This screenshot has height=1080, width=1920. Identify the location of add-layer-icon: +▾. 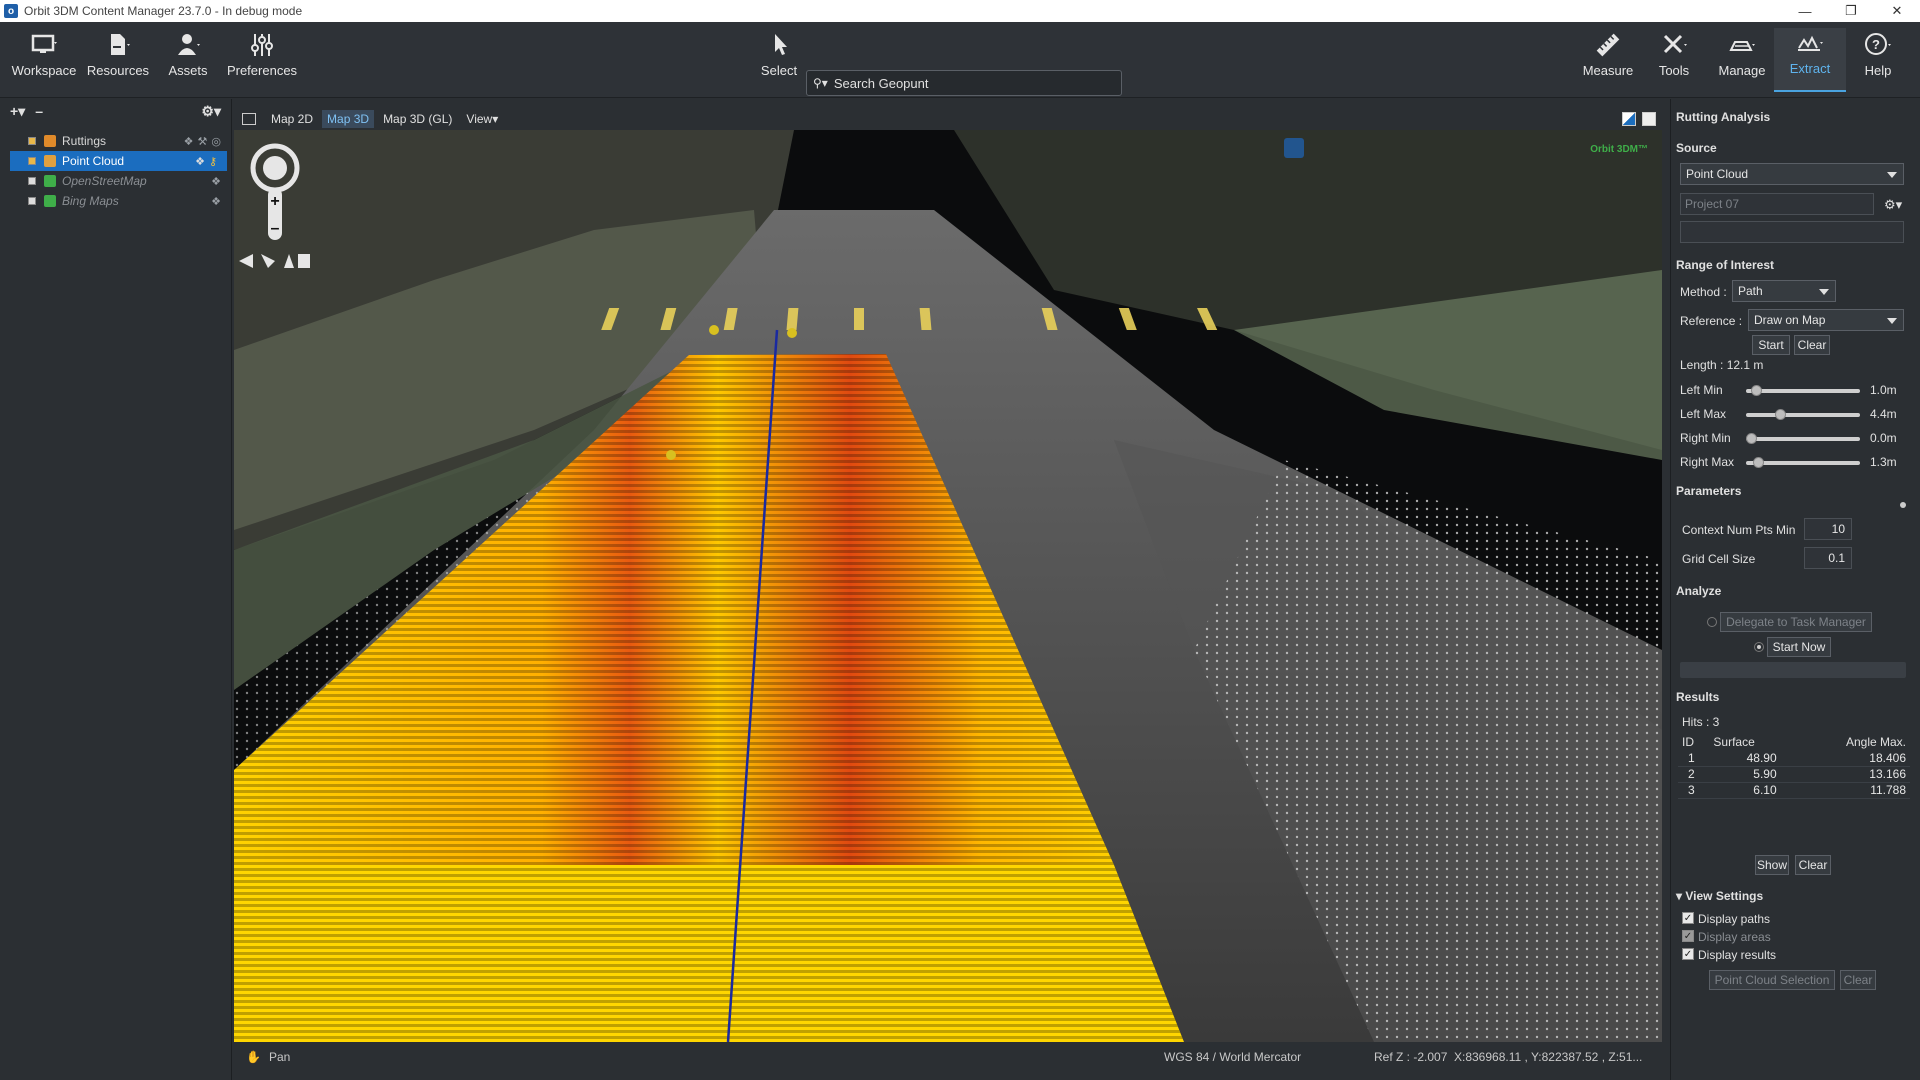
(17, 111).